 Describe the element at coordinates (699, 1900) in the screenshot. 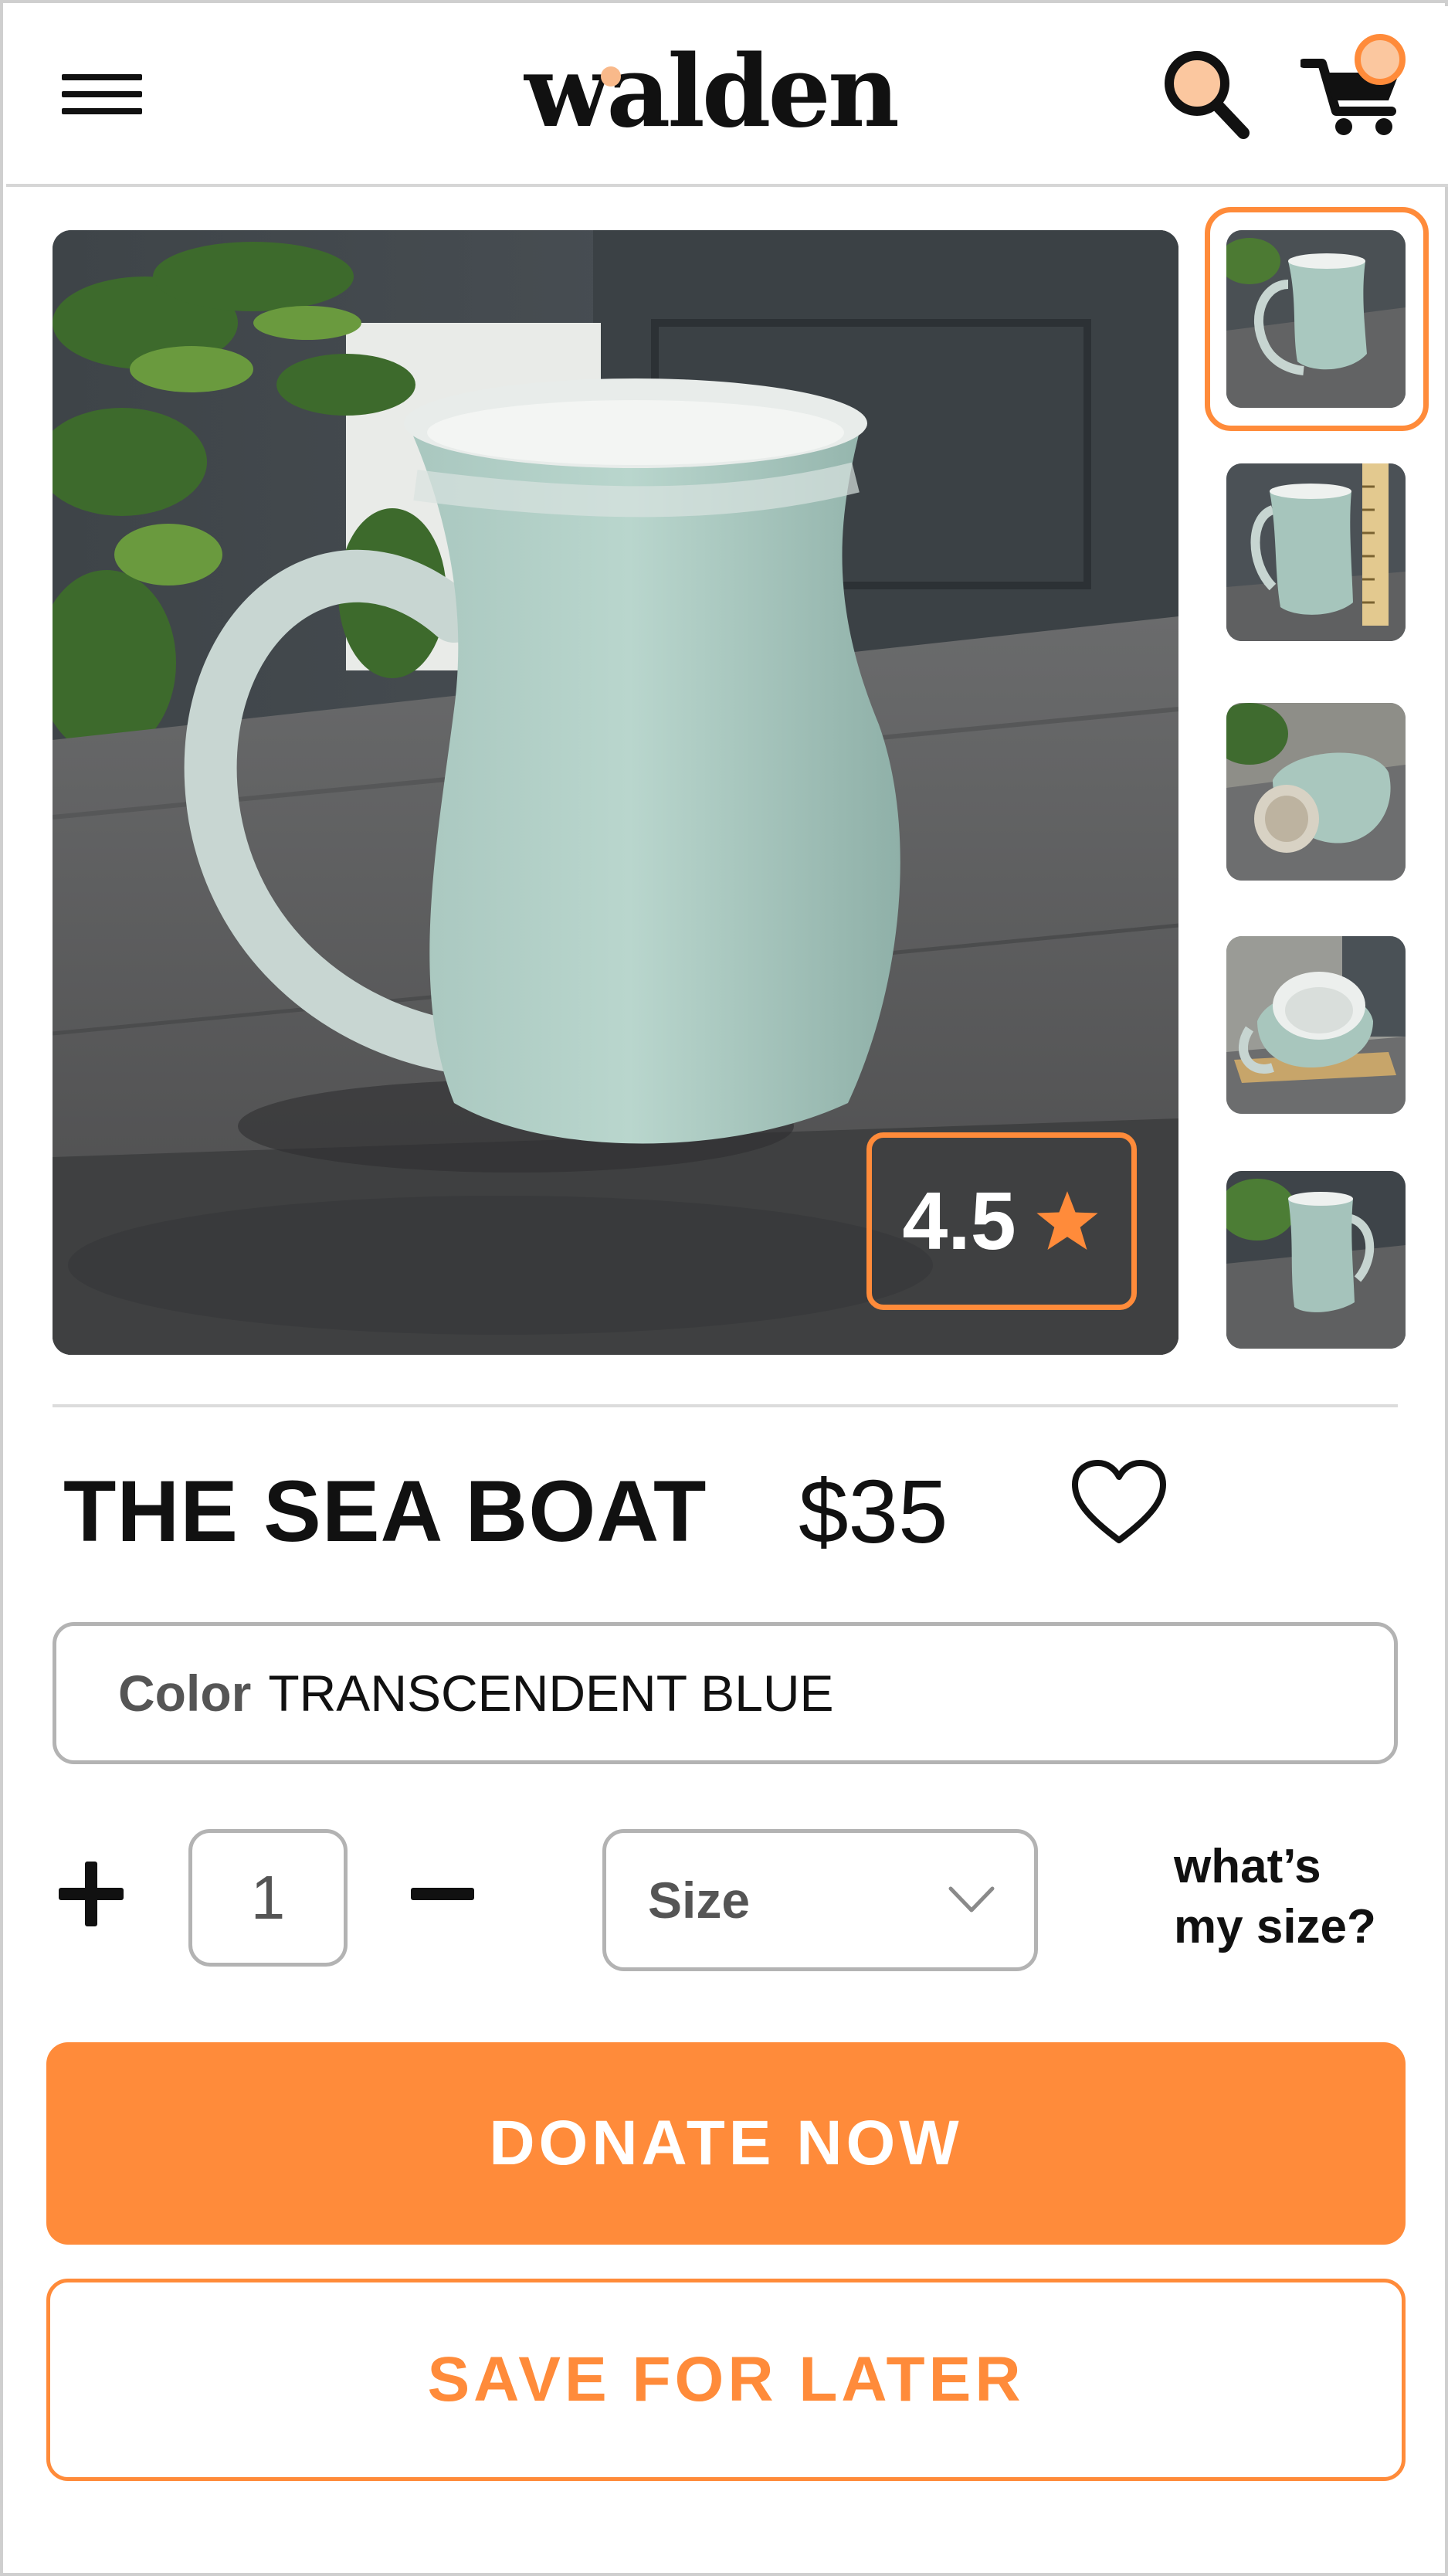

I see `size-placeholder: Size` at that location.